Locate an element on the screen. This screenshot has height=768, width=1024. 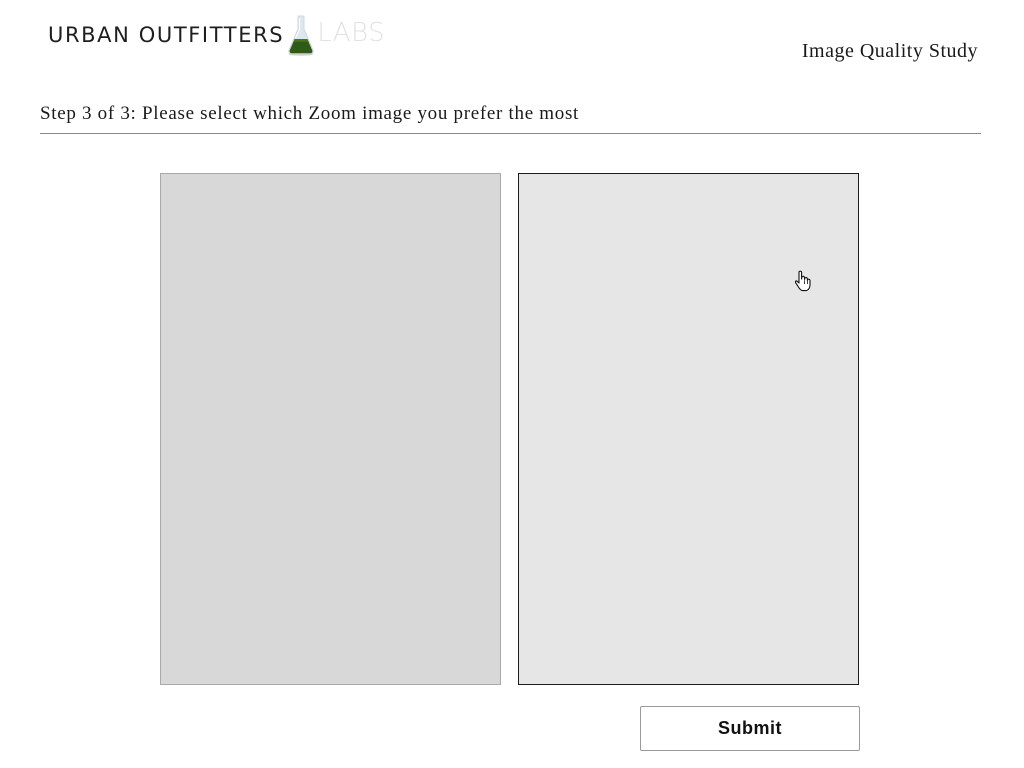
urban-outfitters-labs-logo: URBAN OUTFITTERS LABS is located at coordinates (216, 35).